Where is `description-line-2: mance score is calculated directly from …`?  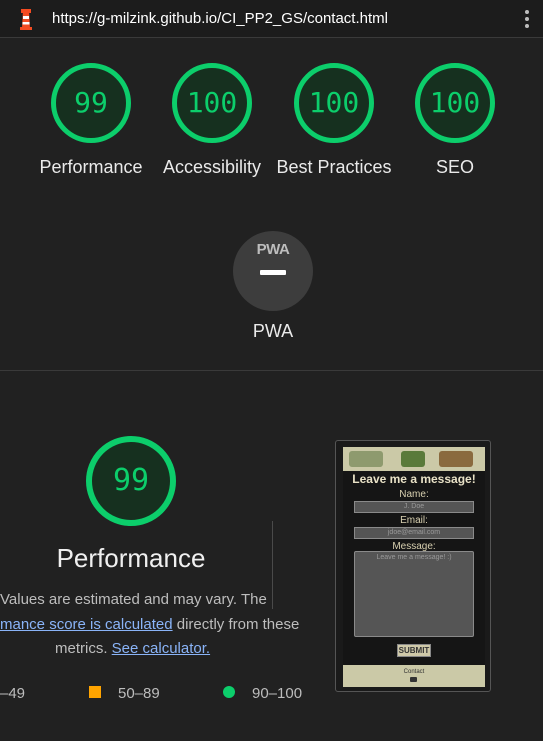 description-line-2: mance score is calculated directly from … is located at coordinates (149, 624).